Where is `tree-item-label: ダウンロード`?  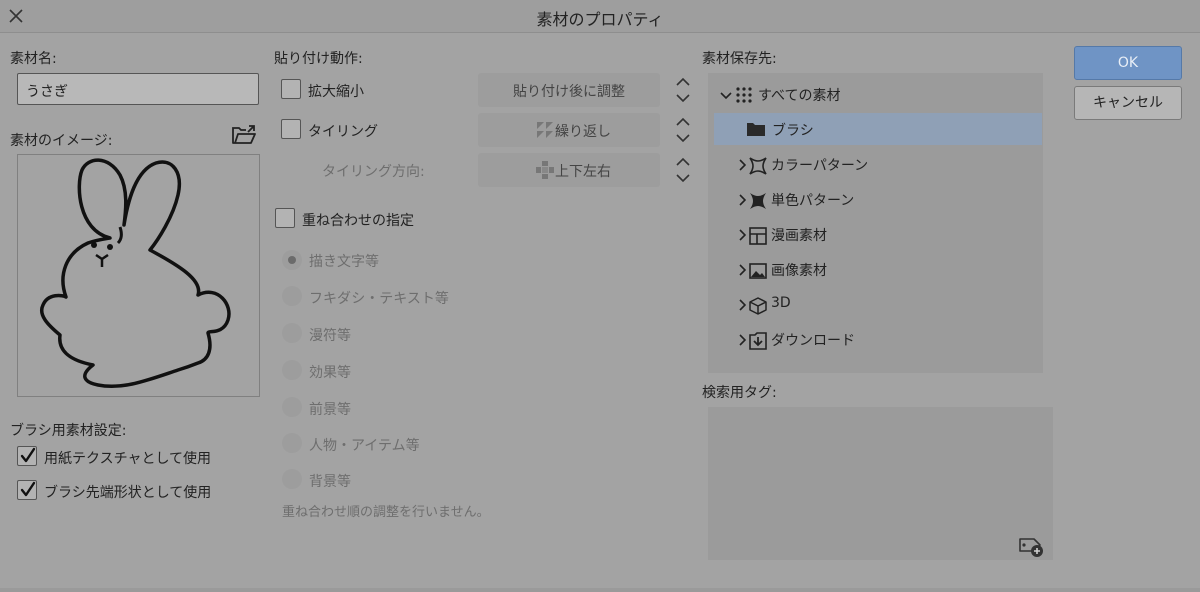 tree-item-label: ダウンロード is located at coordinates (813, 341).